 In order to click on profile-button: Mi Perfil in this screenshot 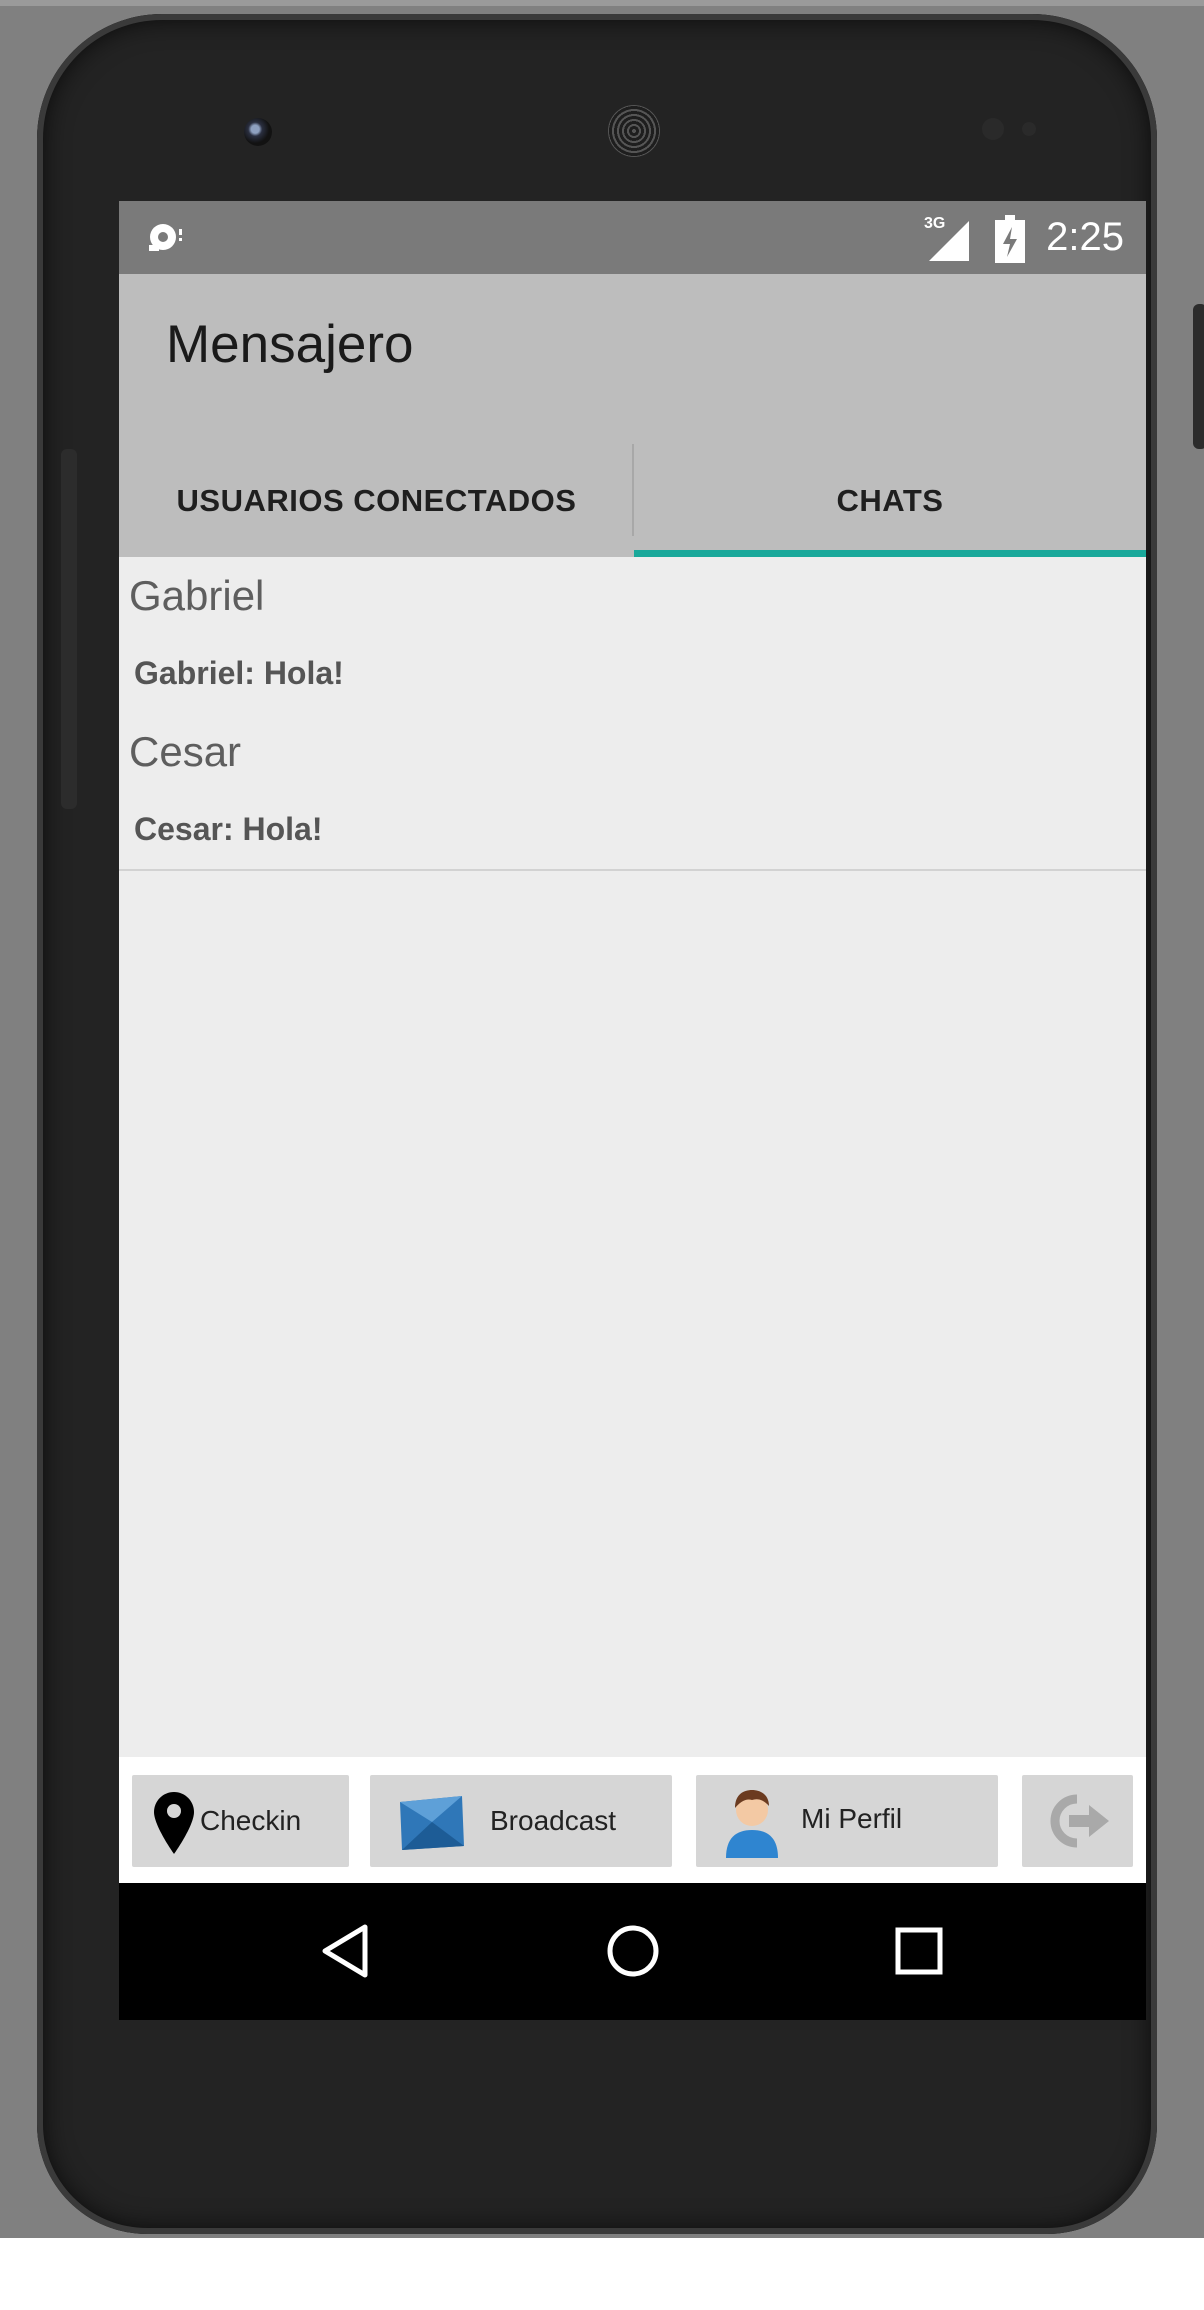, I will do `click(847, 1821)`.